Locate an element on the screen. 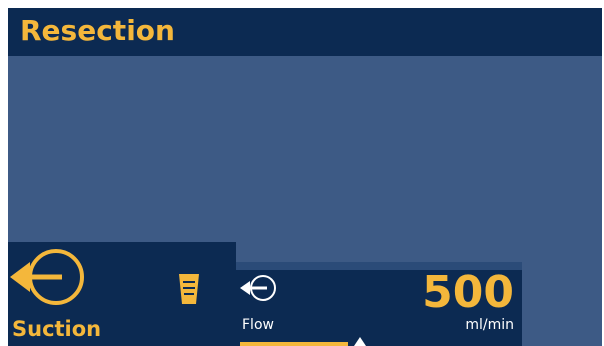 Image resolution: width=604 pixels, height=346 pixels. collection-cup-icon is located at coordinates (189, 289).